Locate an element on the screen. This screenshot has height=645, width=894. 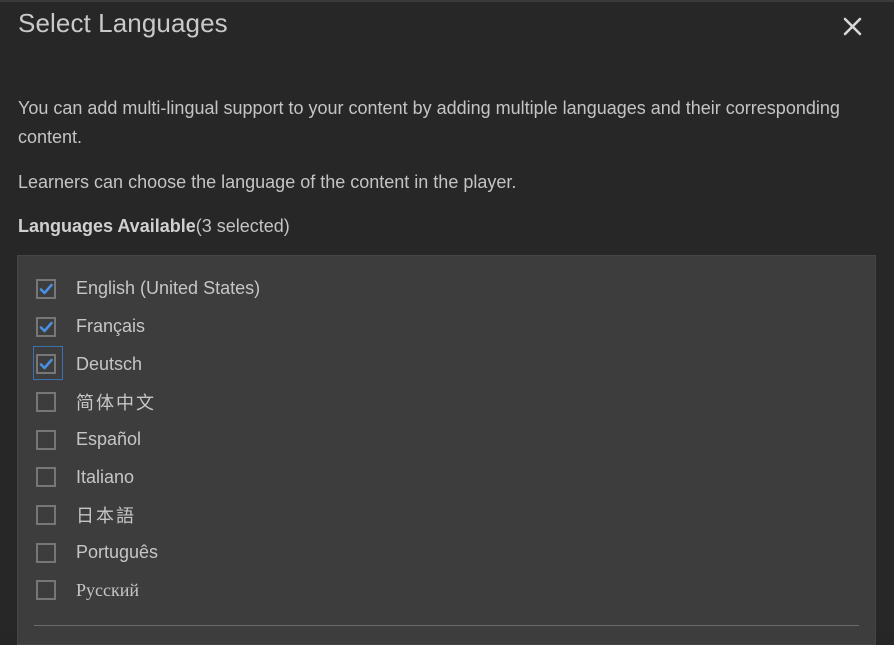
language-label: Español is located at coordinates (109, 439).